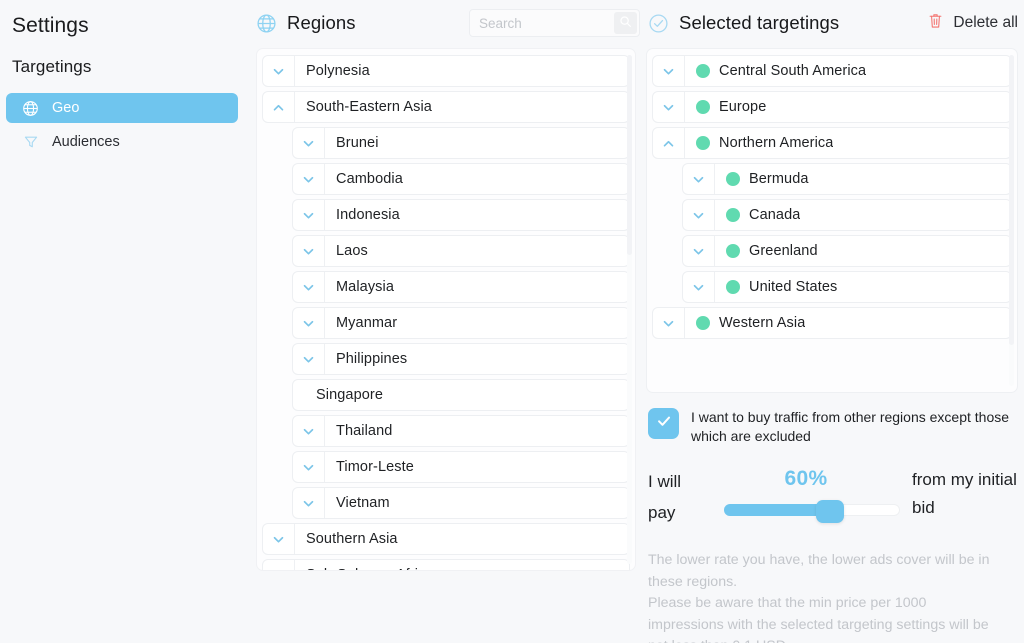 This screenshot has height=643, width=1024. What do you see at coordinates (461, 143) in the screenshot?
I see `tree-row: Brunei` at bounding box center [461, 143].